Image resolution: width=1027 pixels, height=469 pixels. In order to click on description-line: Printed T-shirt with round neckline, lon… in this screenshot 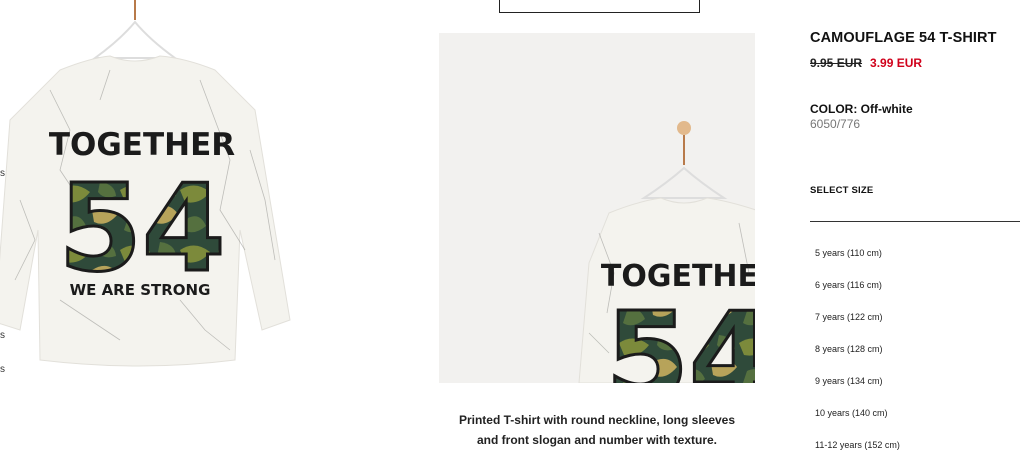, I will do `click(597, 420)`.